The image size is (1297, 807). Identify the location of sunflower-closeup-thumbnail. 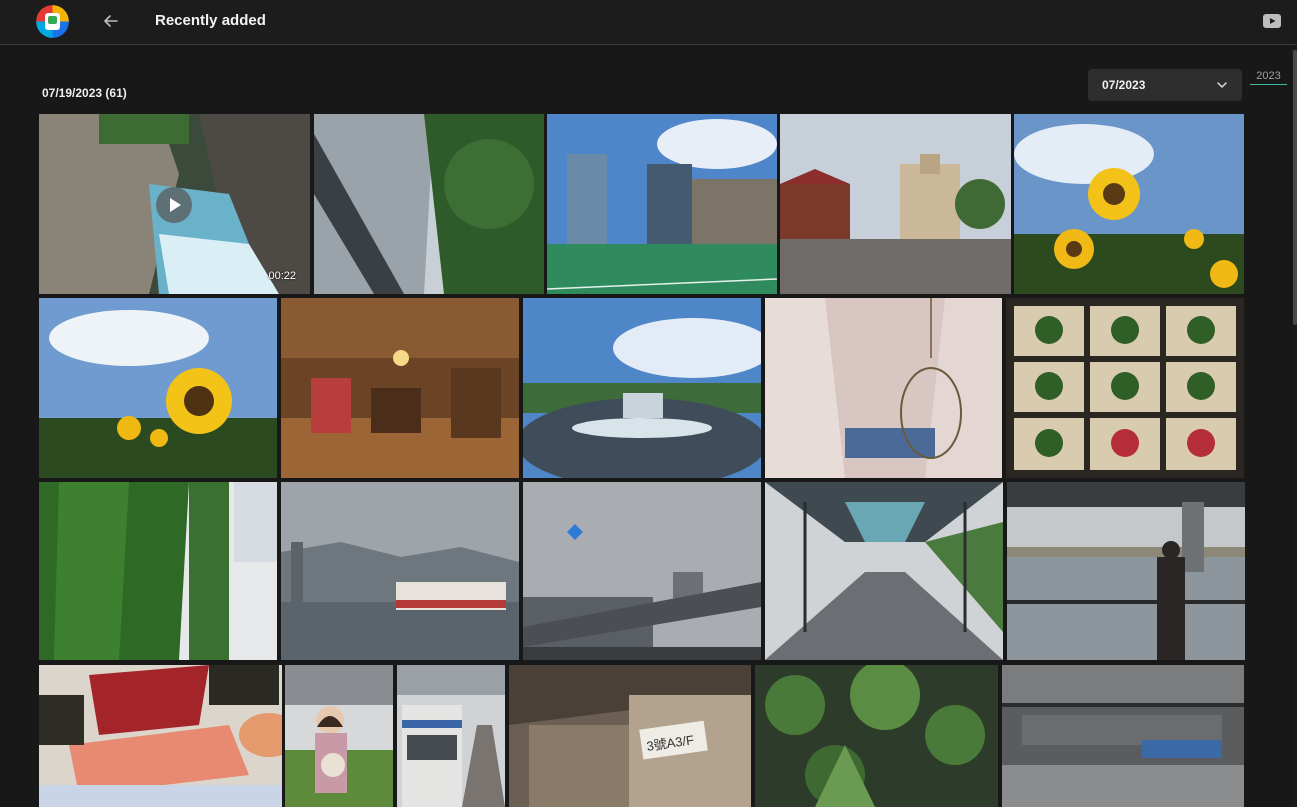
(158, 388).